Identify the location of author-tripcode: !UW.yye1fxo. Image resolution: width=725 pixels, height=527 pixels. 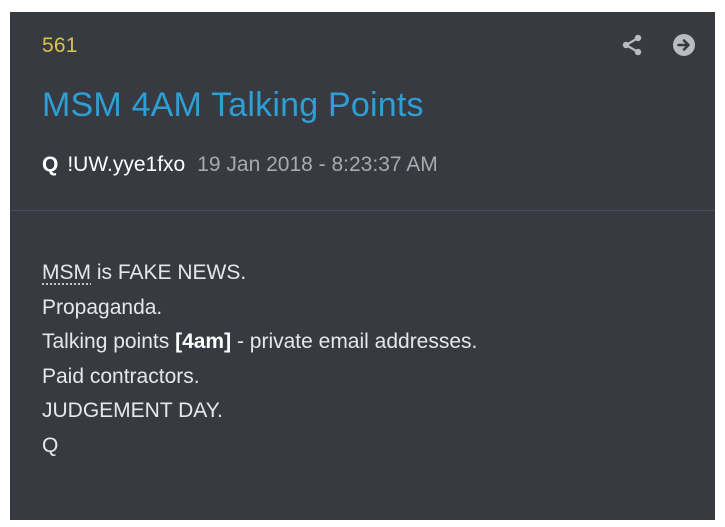
(126, 164).